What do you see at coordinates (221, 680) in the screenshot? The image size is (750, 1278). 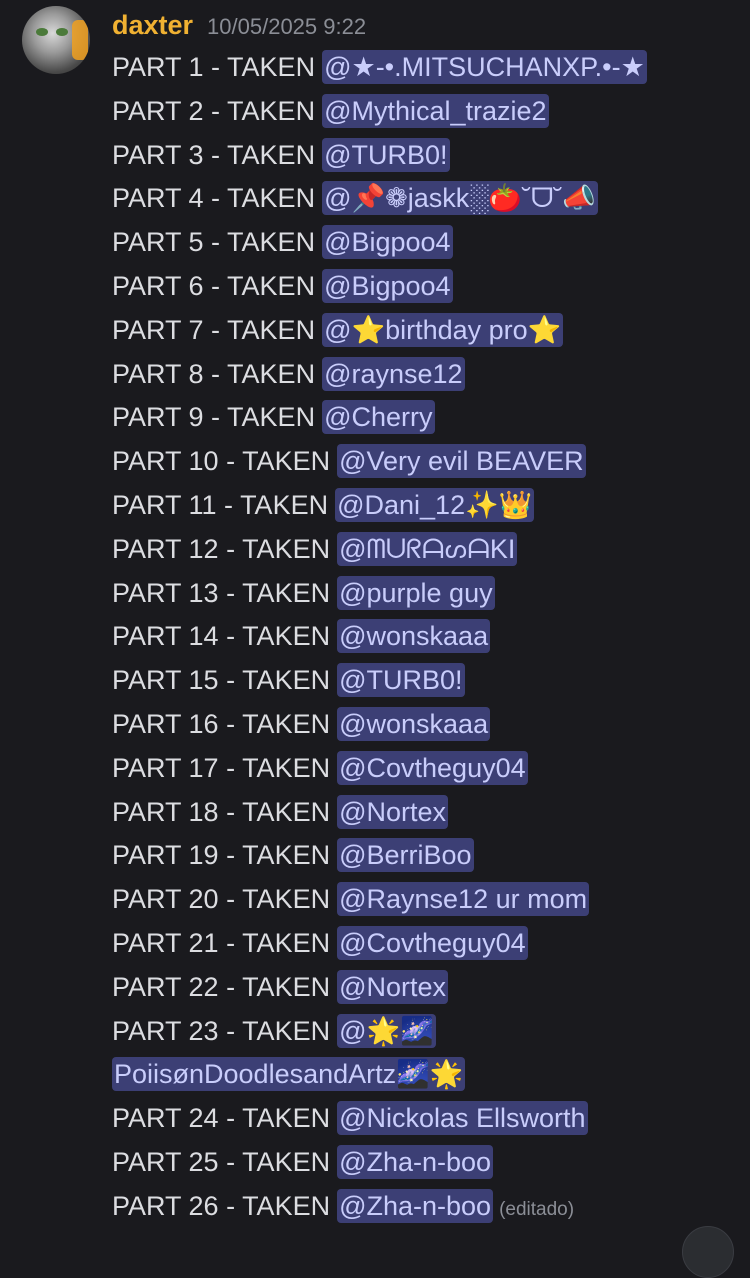 I see `part-label: PART 15 - TAKEN` at bounding box center [221, 680].